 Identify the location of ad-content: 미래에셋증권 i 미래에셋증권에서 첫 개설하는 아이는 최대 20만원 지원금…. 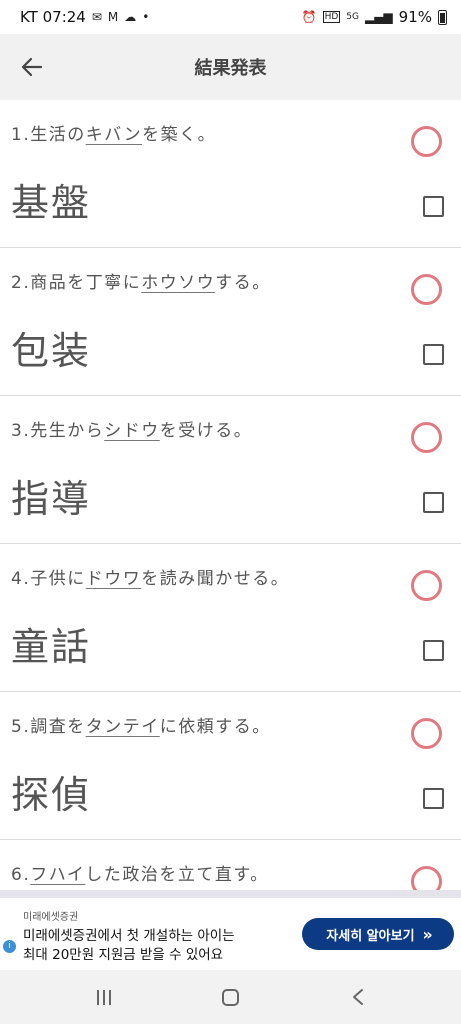
(230, 934).